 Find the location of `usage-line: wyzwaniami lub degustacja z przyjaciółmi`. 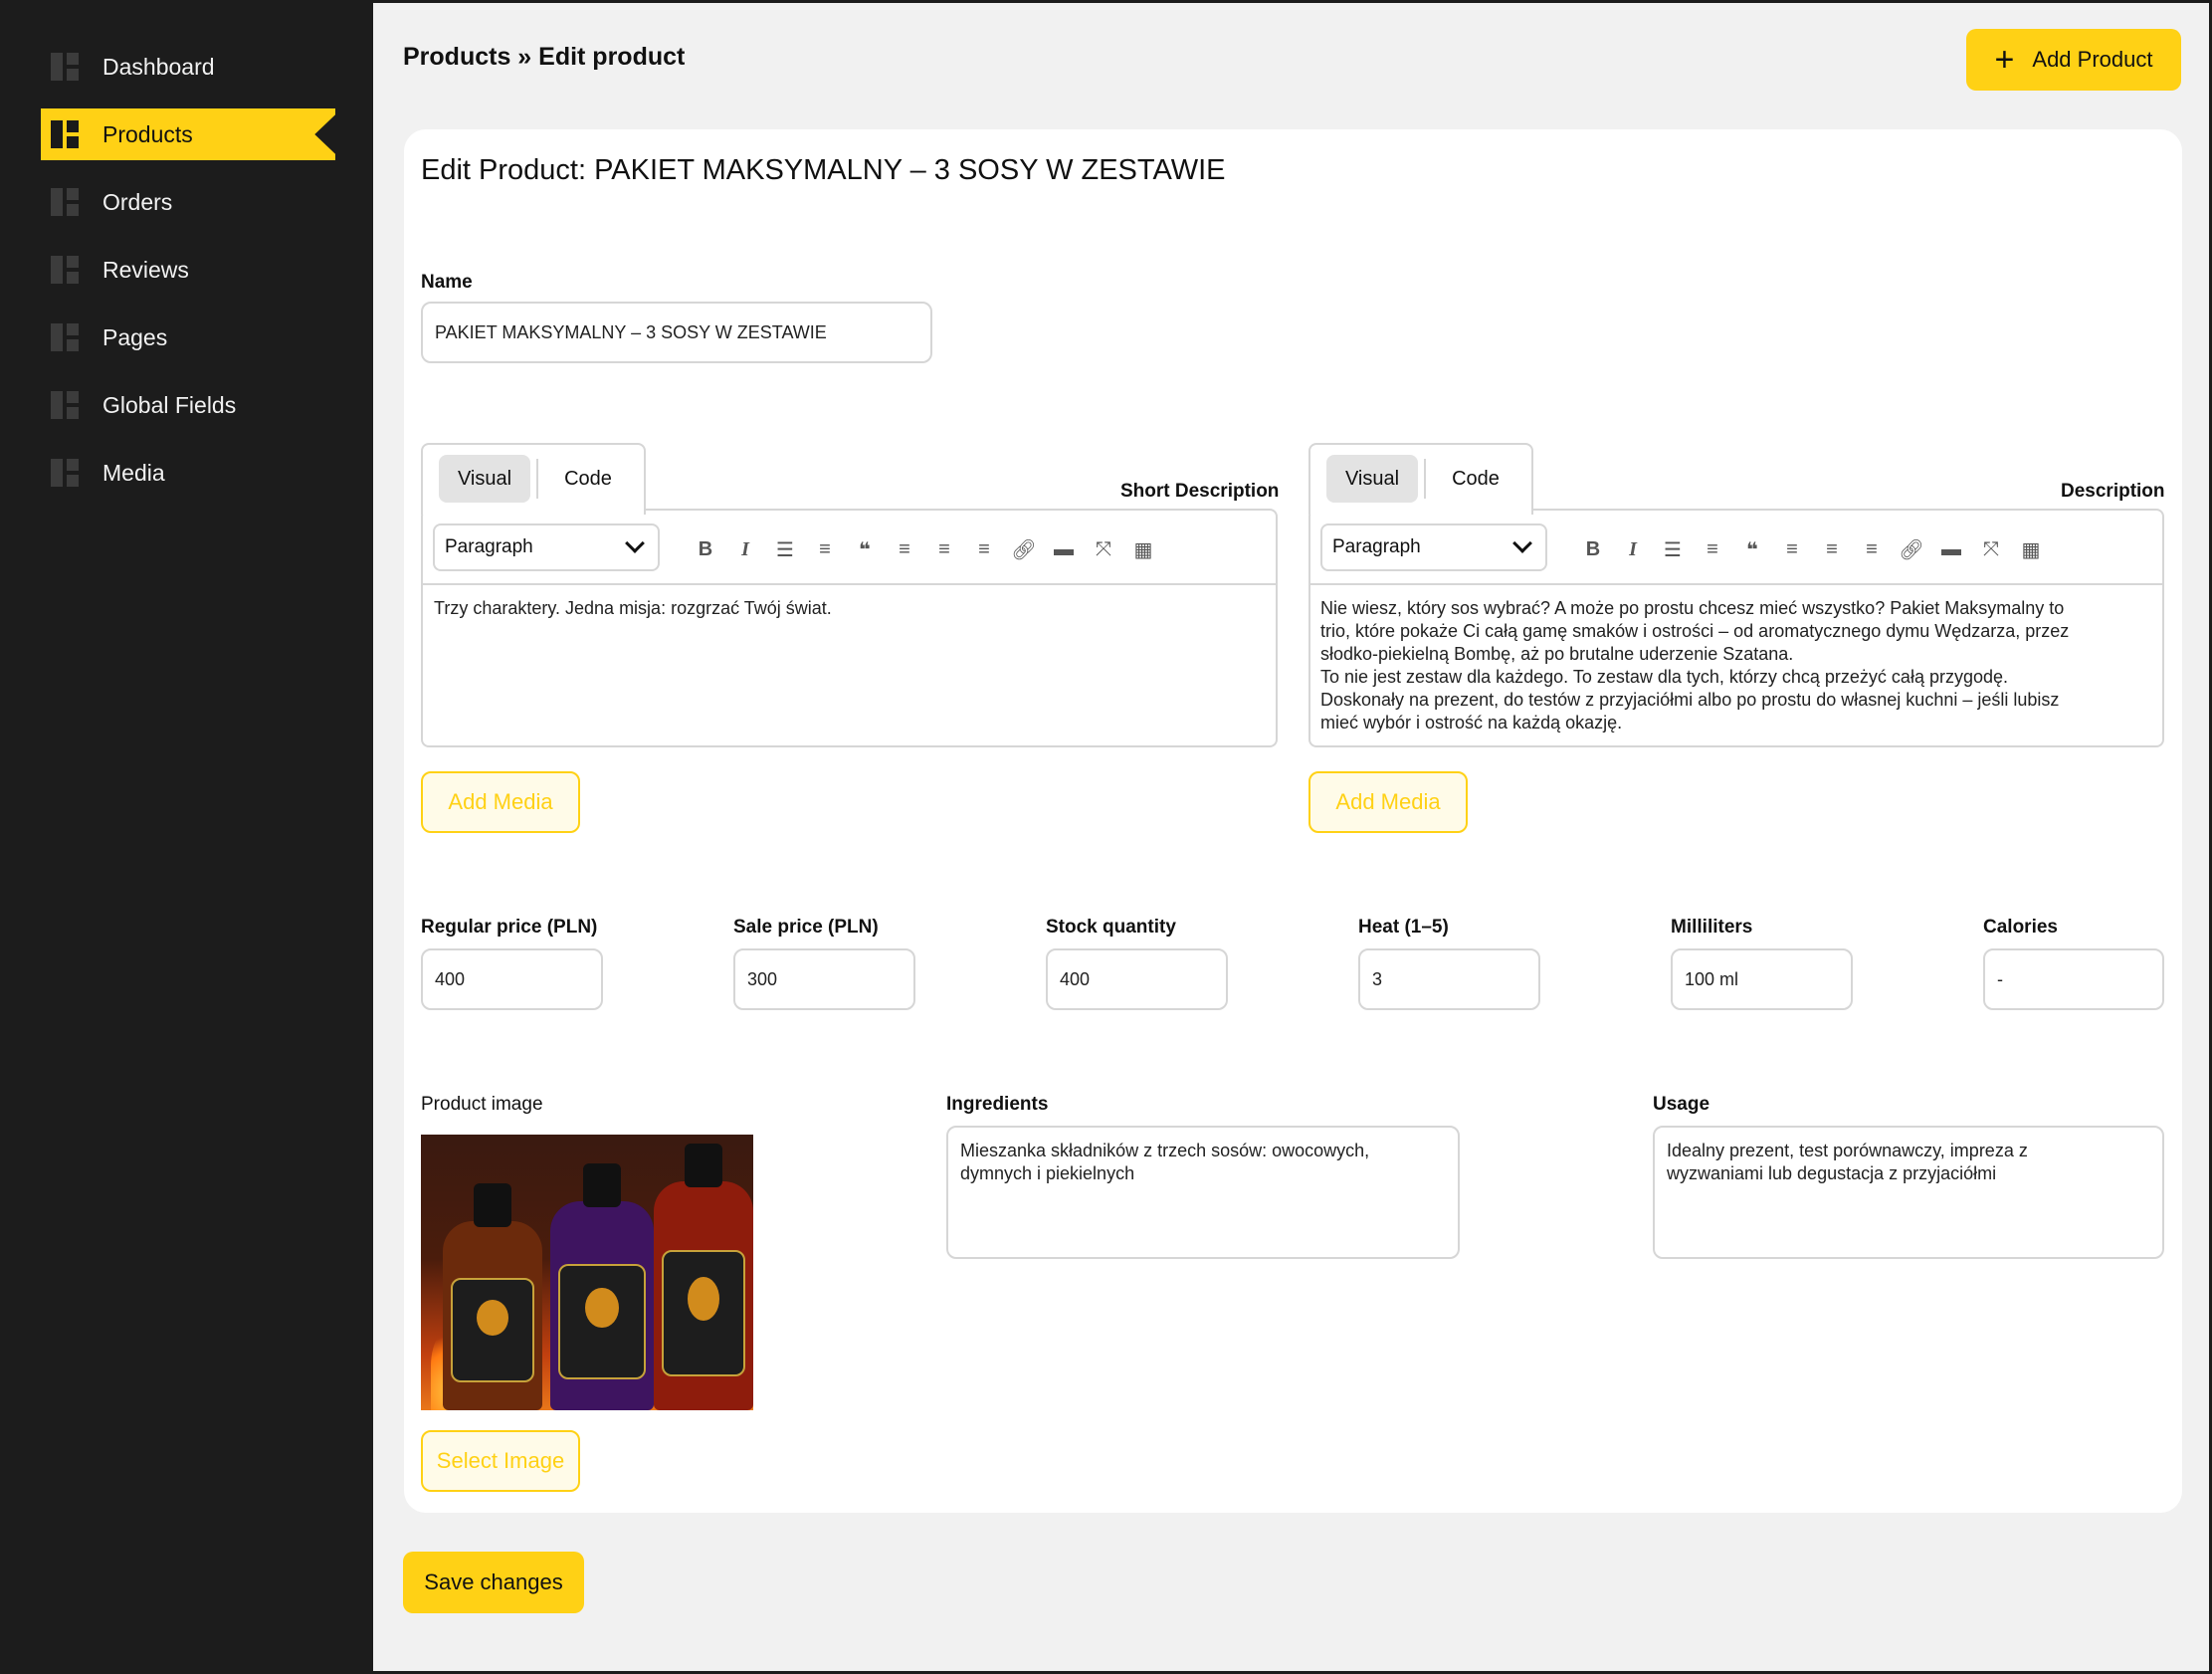

usage-line: wyzwaniami lub degustacja z przyjaciółmi is located at coordinates (1832, 1173).